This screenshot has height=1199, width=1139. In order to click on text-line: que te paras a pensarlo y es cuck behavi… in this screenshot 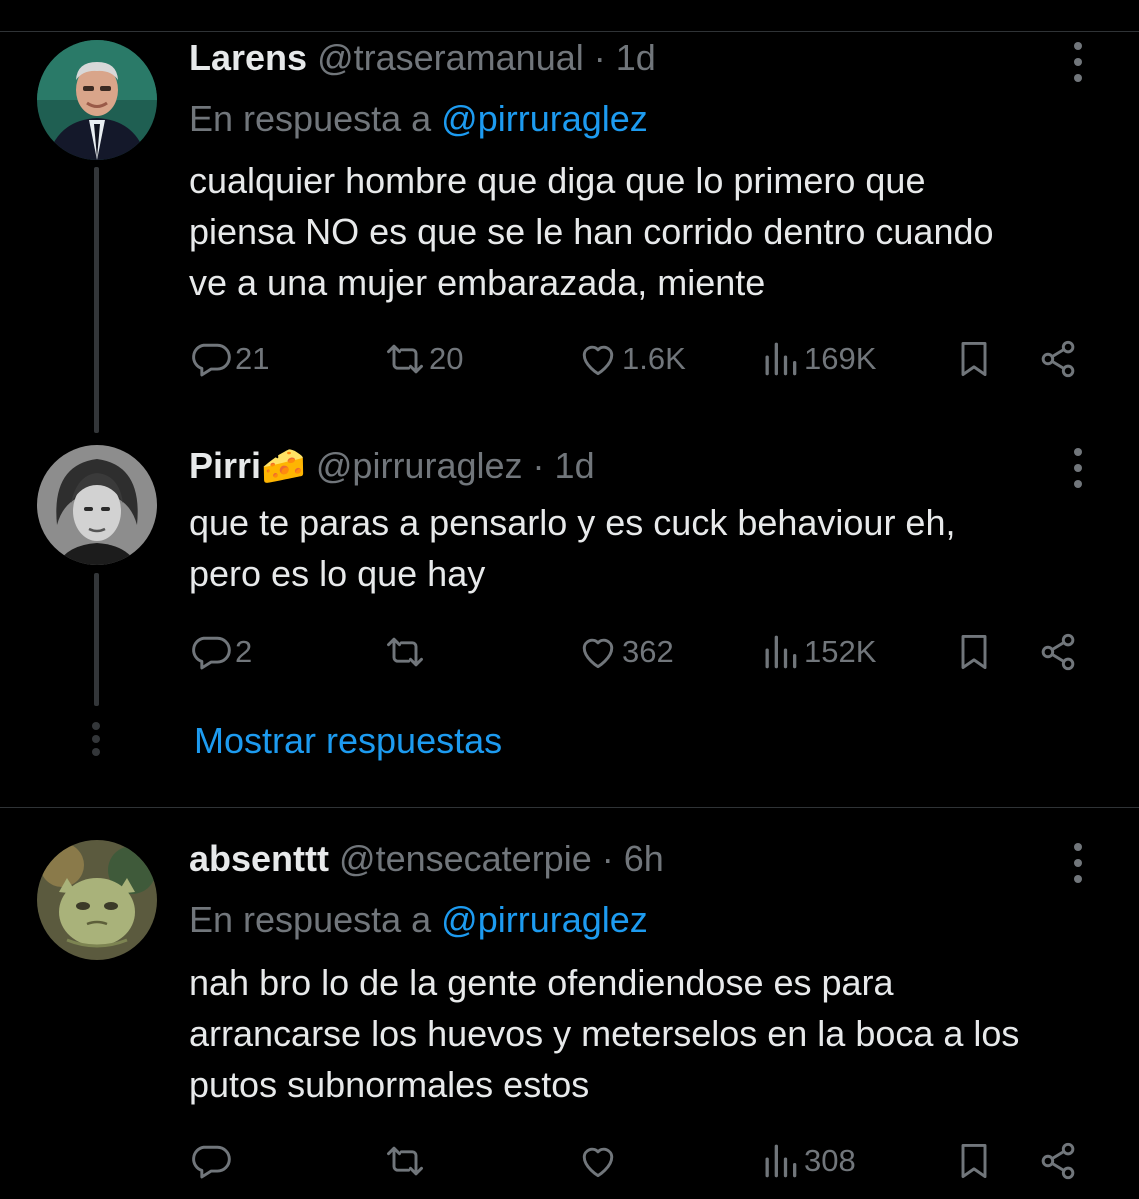, I will do `click(572, 522)`.